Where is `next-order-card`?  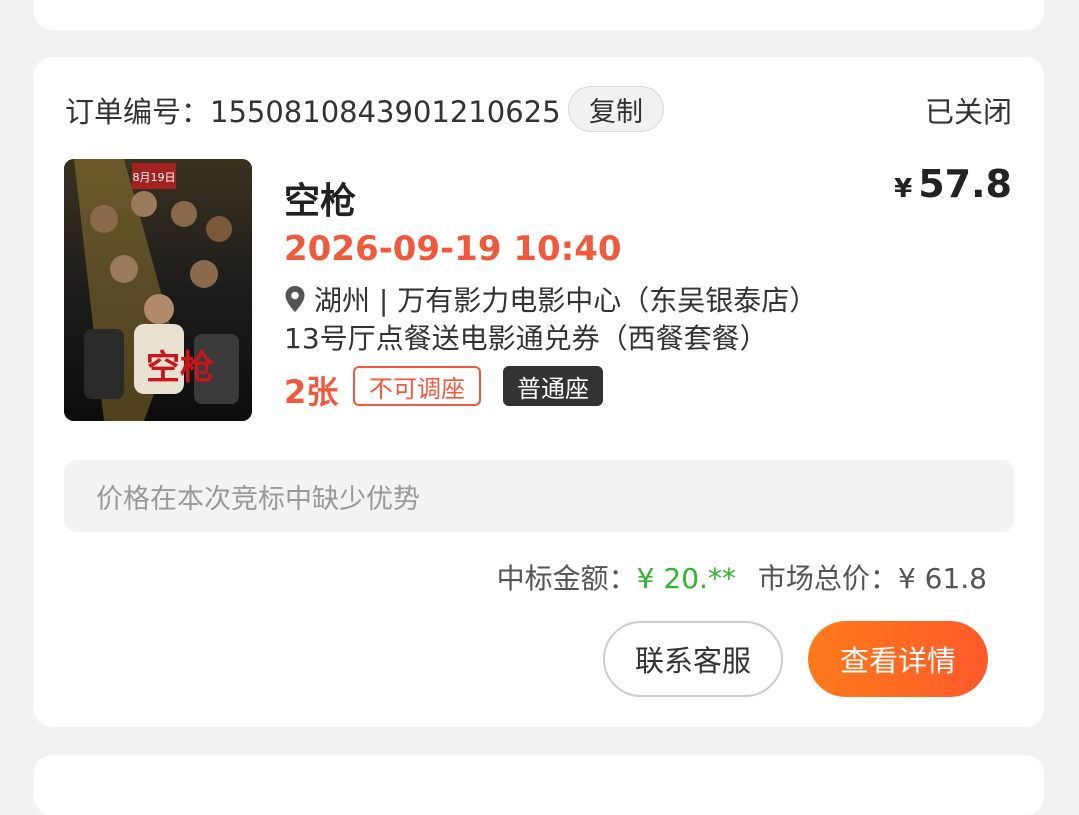 next-order-card is located at coordinates (539, 785).